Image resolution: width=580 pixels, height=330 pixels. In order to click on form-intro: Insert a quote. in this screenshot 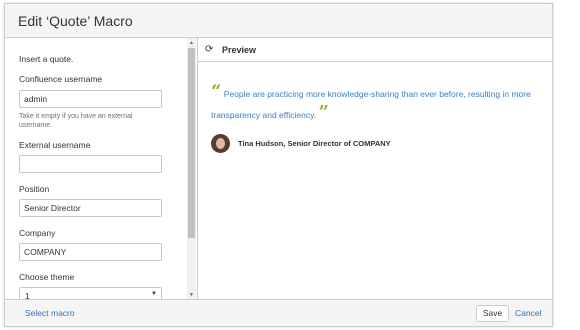, I will do `click(46, 59)`.